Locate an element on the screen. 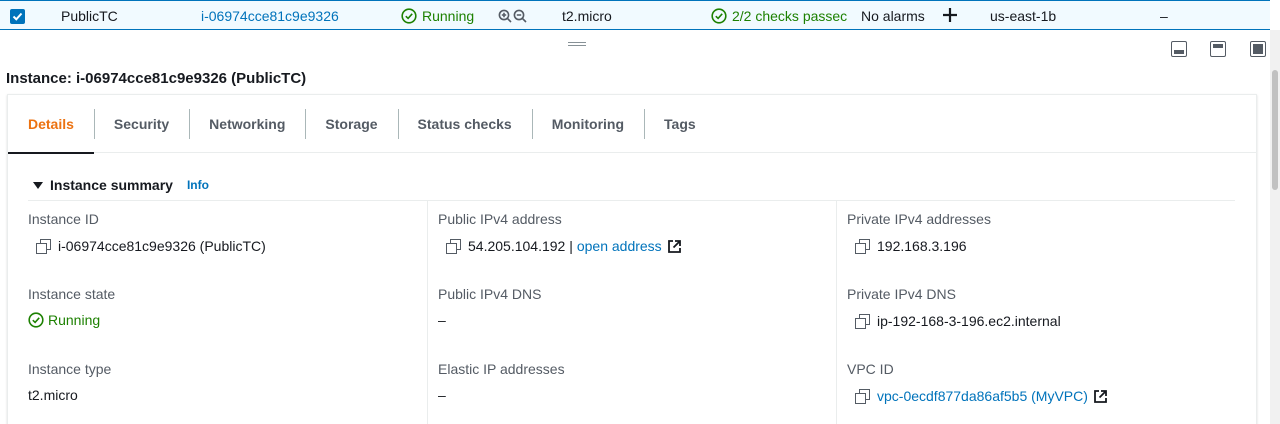 The image size is (1280, 424). add-alarm-plus-icon is located at coordinates (950, 16).